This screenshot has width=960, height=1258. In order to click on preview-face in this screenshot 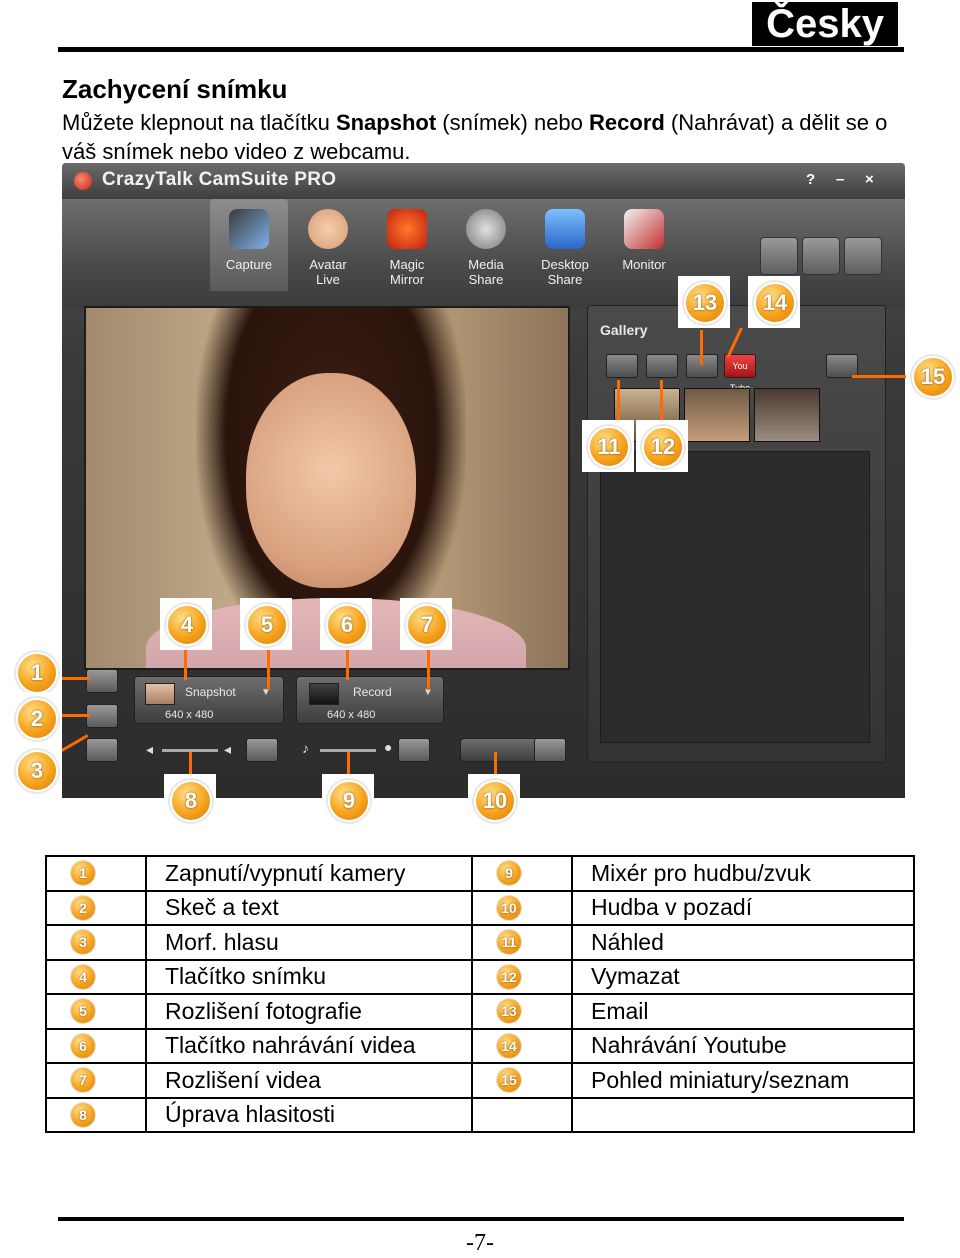, I will do `click(331, 480)`.